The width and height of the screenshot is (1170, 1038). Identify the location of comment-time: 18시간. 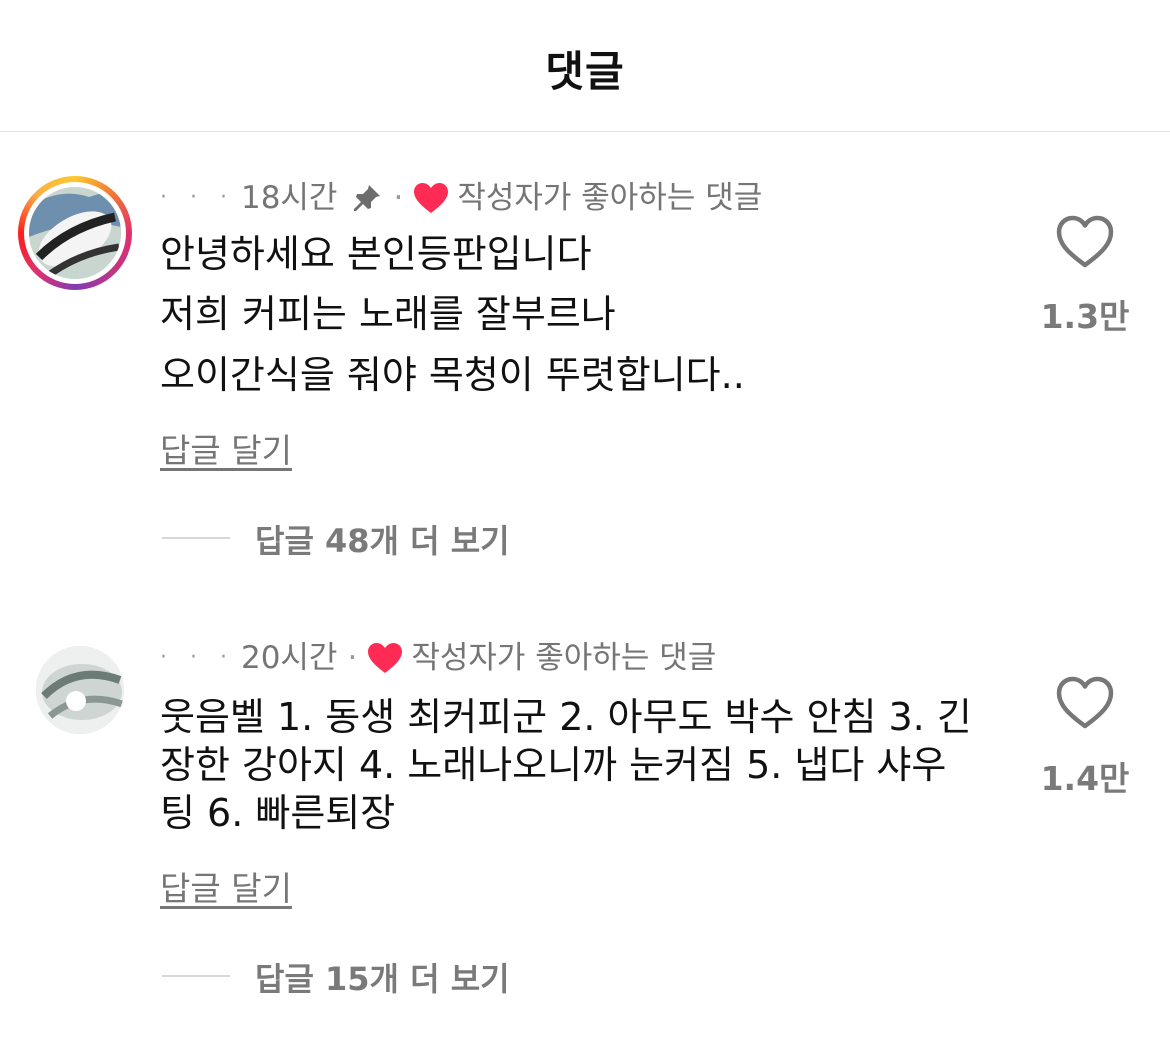
(289, 198).